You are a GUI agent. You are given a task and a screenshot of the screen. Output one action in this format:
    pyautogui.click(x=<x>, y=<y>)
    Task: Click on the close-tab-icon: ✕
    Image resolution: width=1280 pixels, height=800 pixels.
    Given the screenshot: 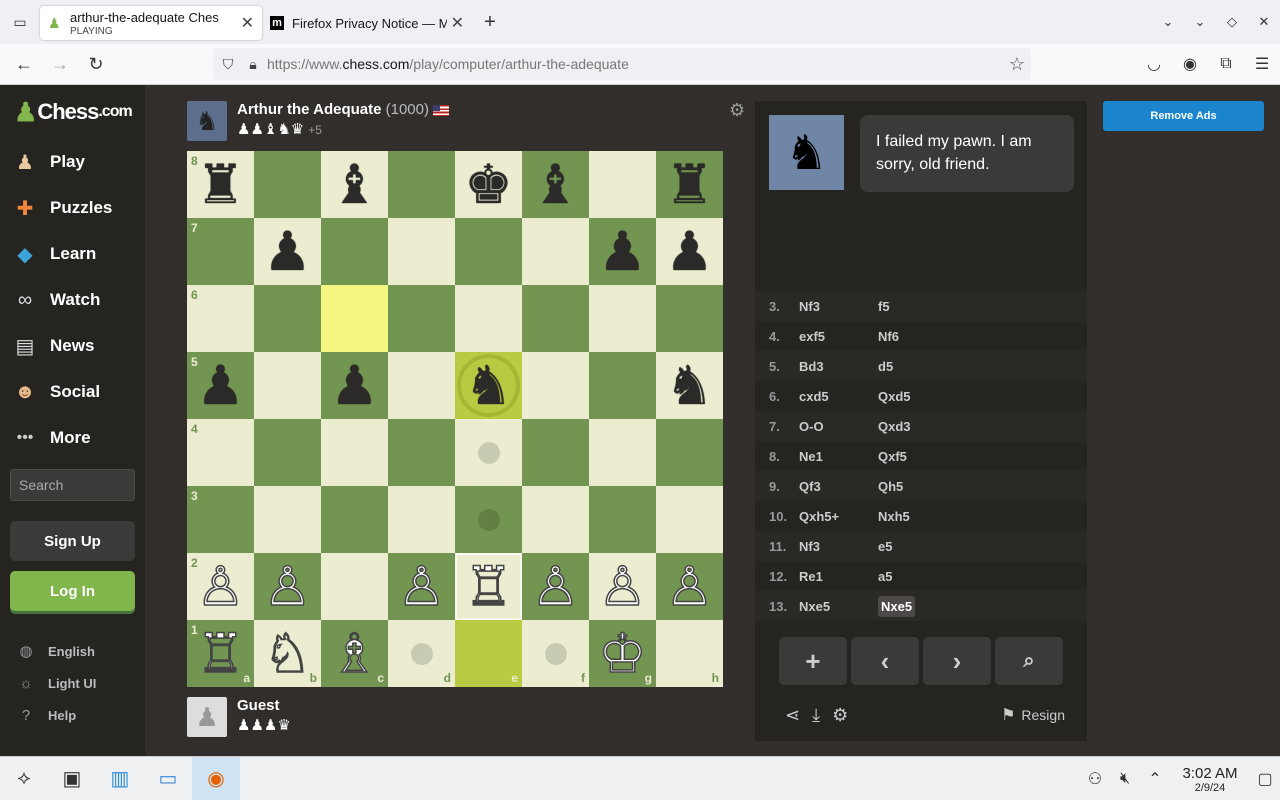 What is the action you would take?
    pyautogui.click(x=247, y=23)
    